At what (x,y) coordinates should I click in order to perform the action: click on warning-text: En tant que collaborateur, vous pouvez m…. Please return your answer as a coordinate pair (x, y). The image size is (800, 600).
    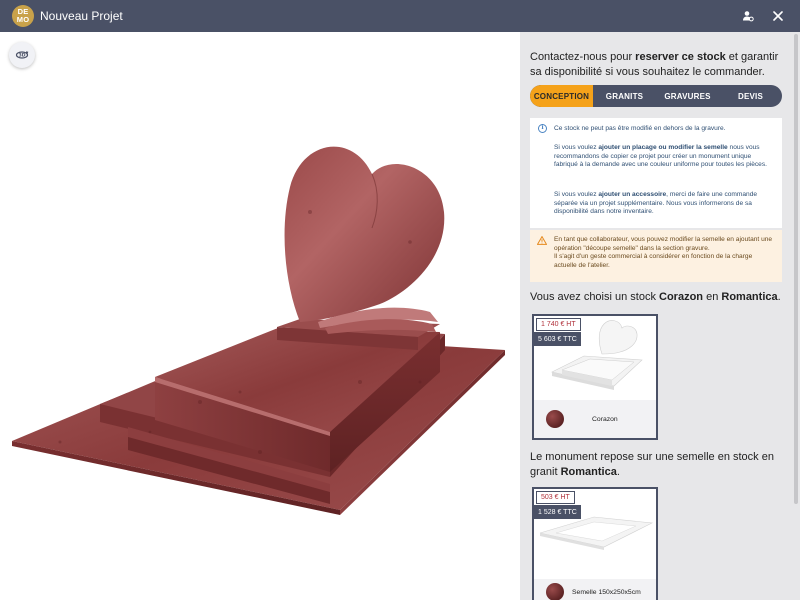
    Looking at the image, I should click on (665, 253).